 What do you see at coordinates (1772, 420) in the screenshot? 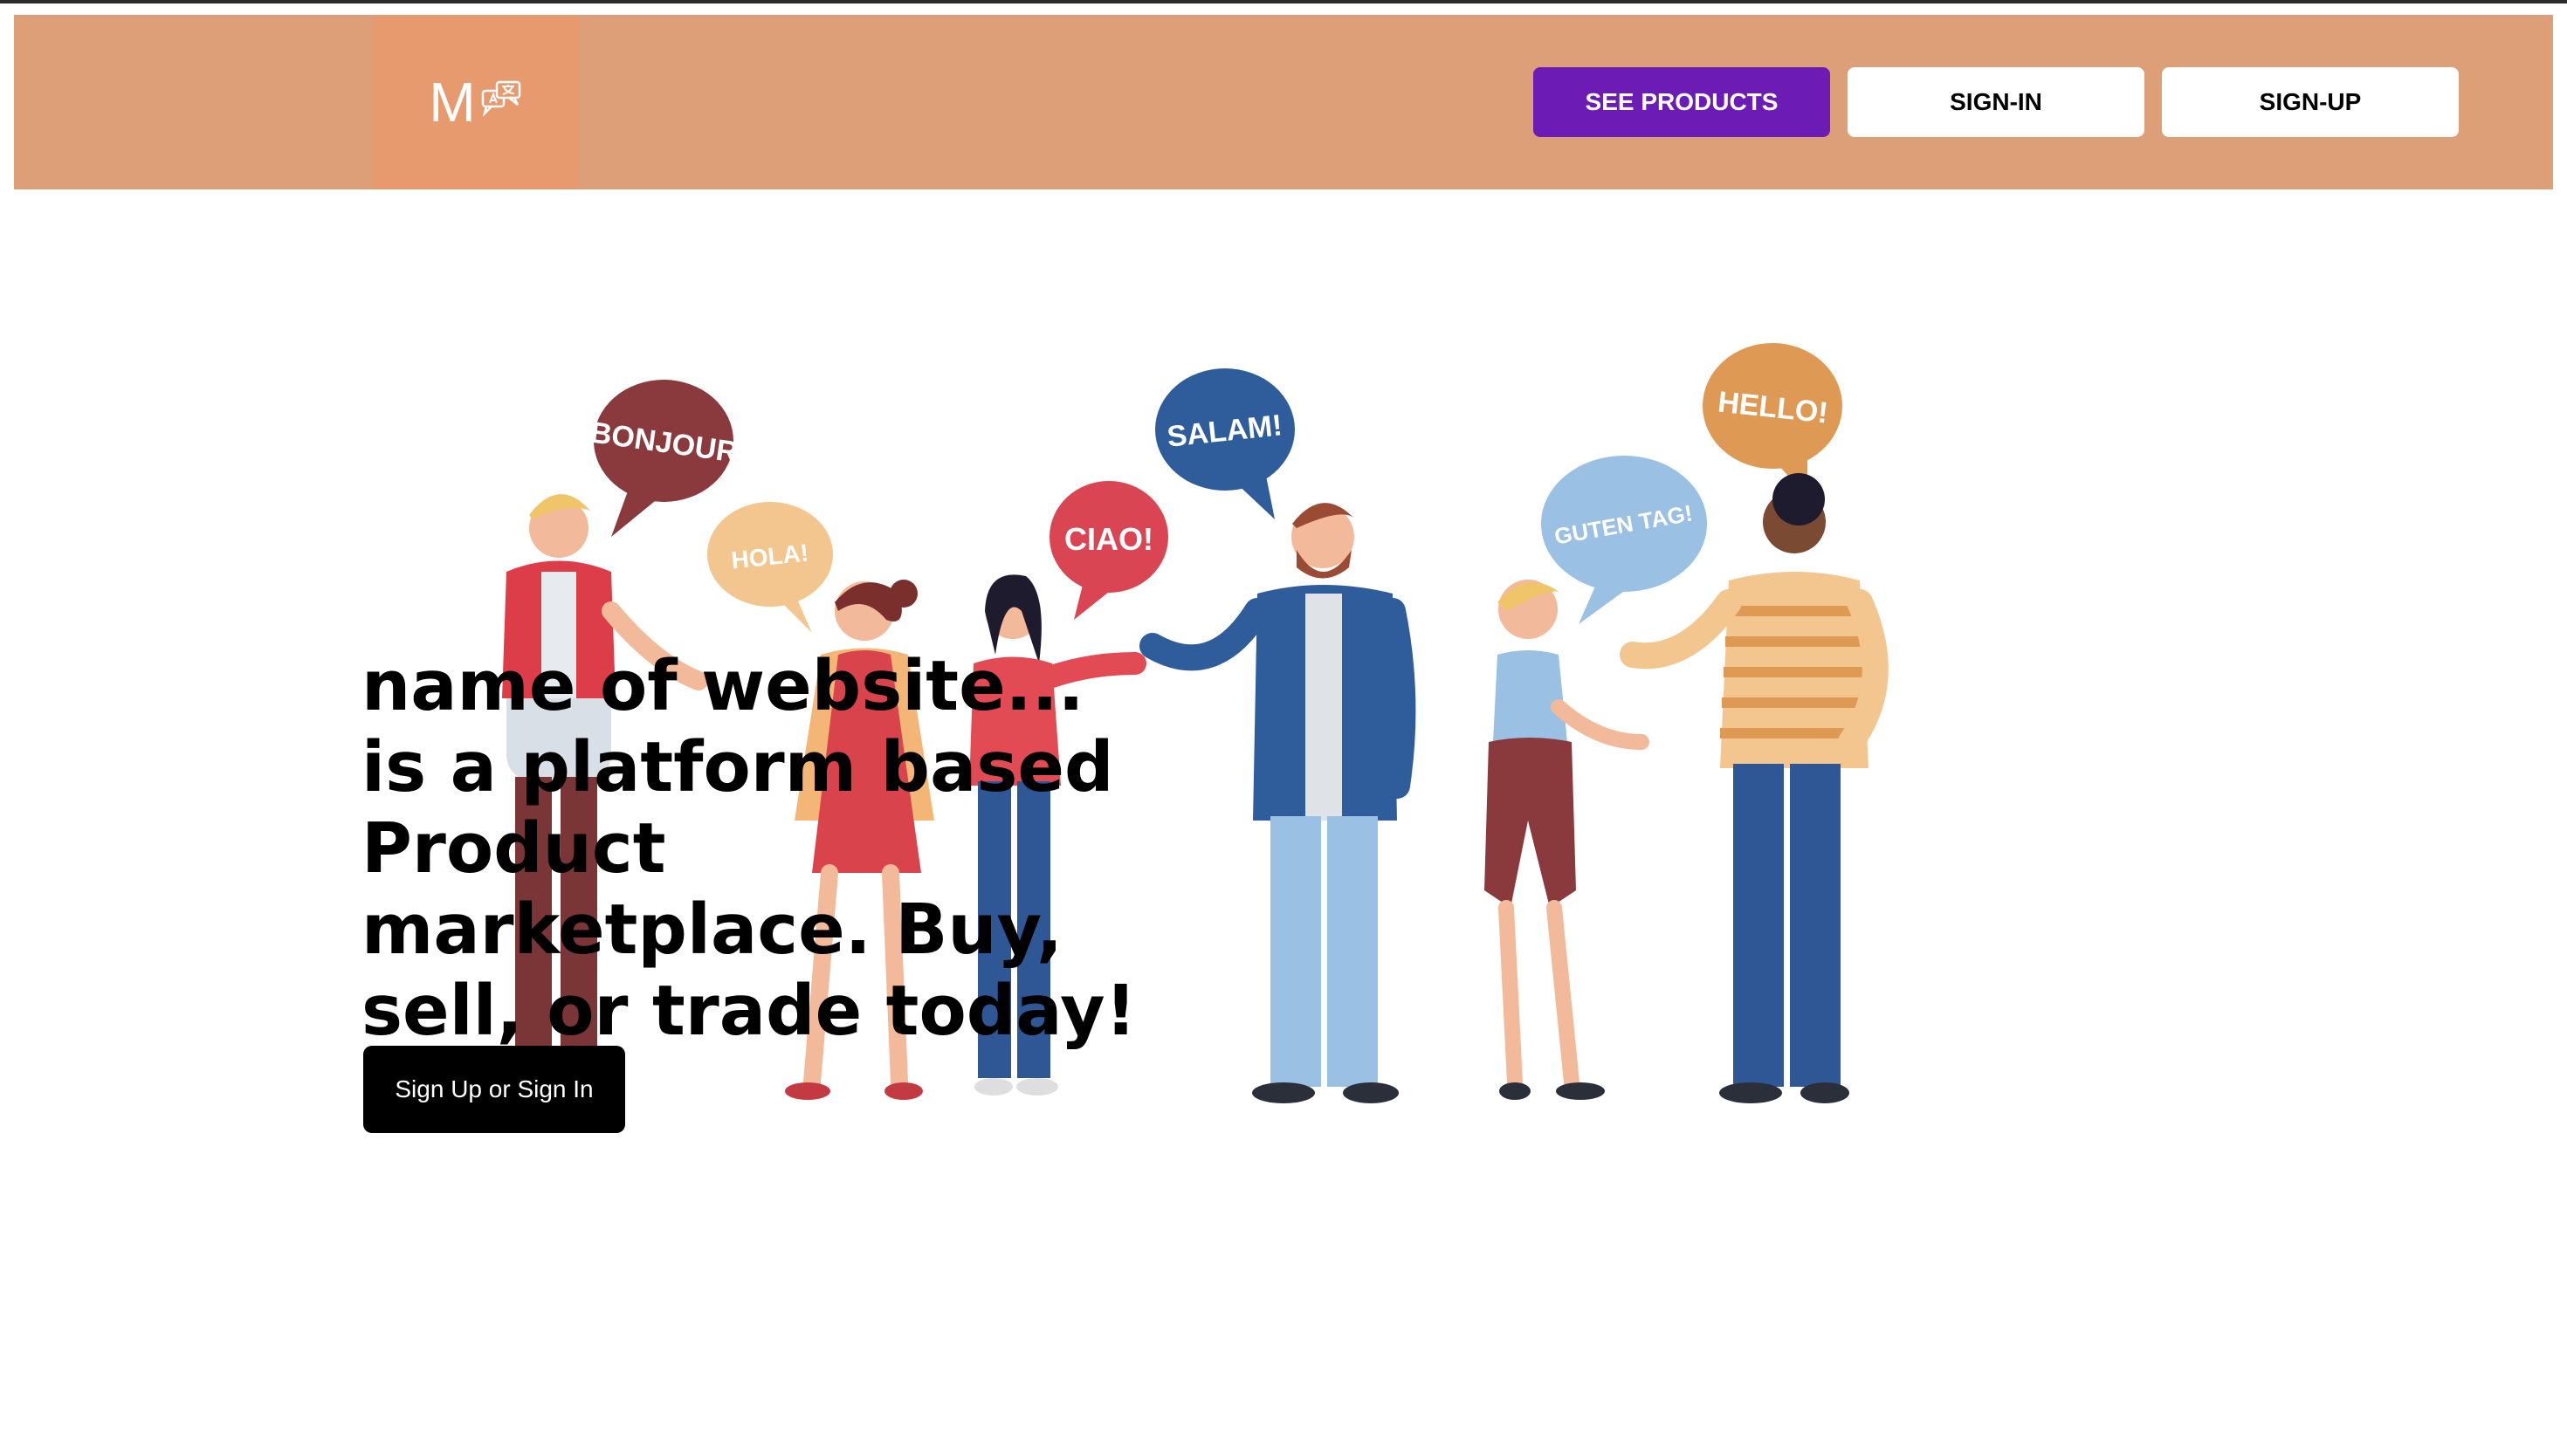
I see `speech-bubble-hello: HELLO!` at bounding box center [1772, 420].